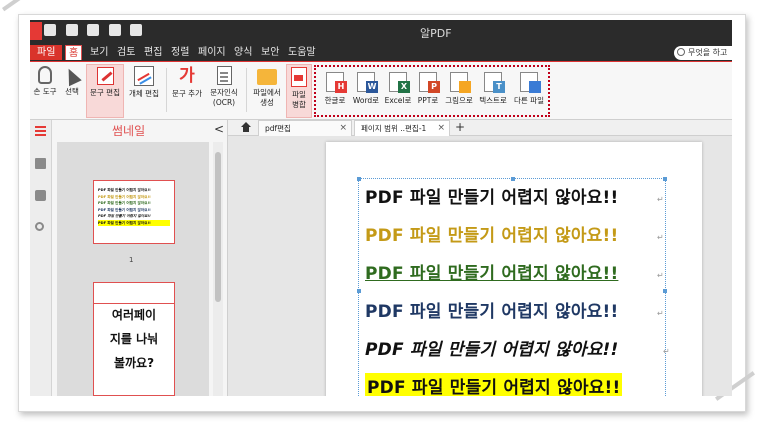 The width and height of the screenshot is (764, 428). I want to click on create-label-line1: 파일에서, so click(267, 92).